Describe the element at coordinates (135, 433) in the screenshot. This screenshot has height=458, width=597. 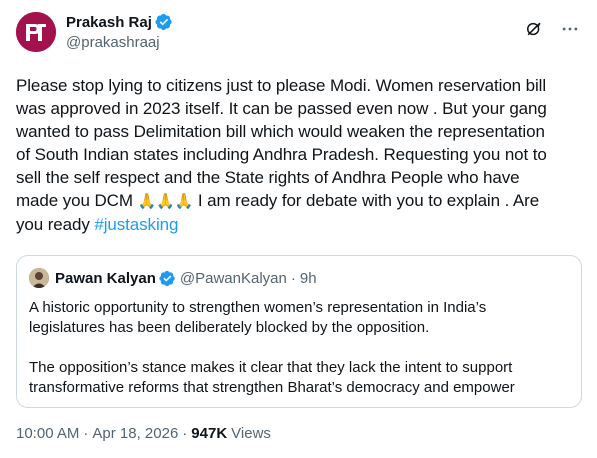
I see `post-date: Apr 18, 2026` at that location.